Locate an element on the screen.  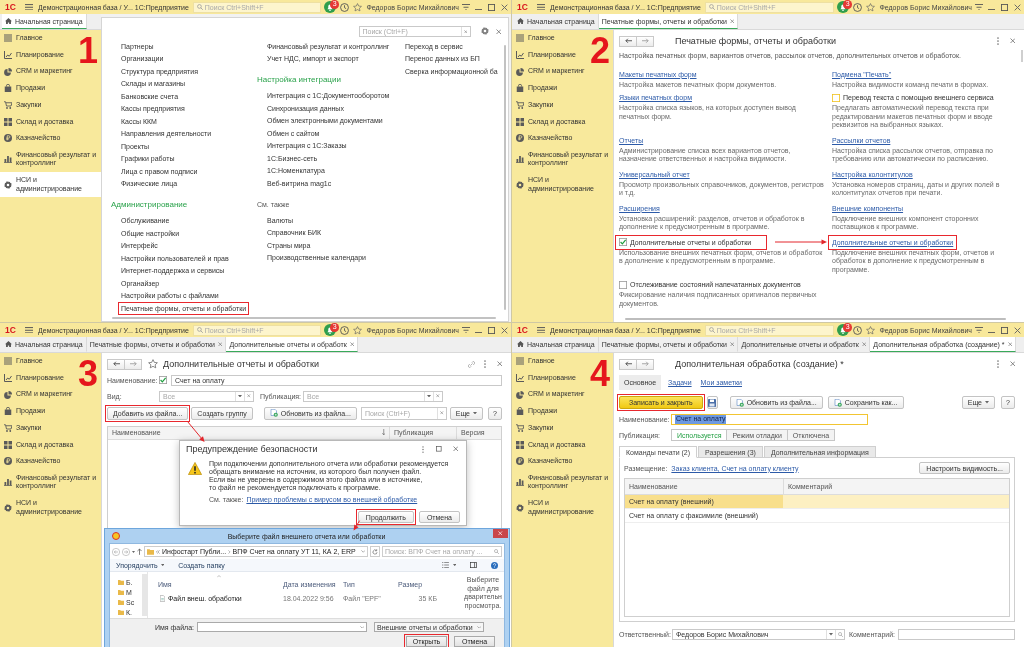
arrow-left-icon is located at coordinates (116, 364).